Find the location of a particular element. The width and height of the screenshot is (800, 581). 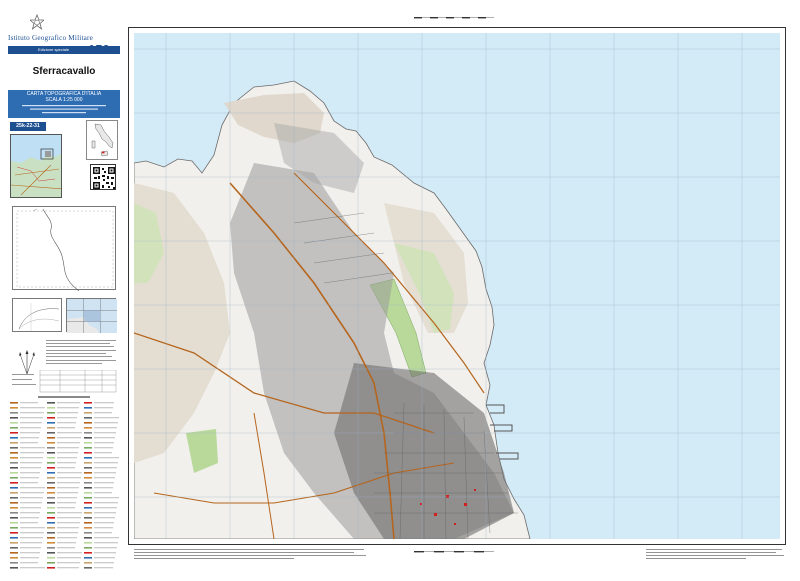

sheet-code: 25k-22-31 is located at coordinates (28, 126).